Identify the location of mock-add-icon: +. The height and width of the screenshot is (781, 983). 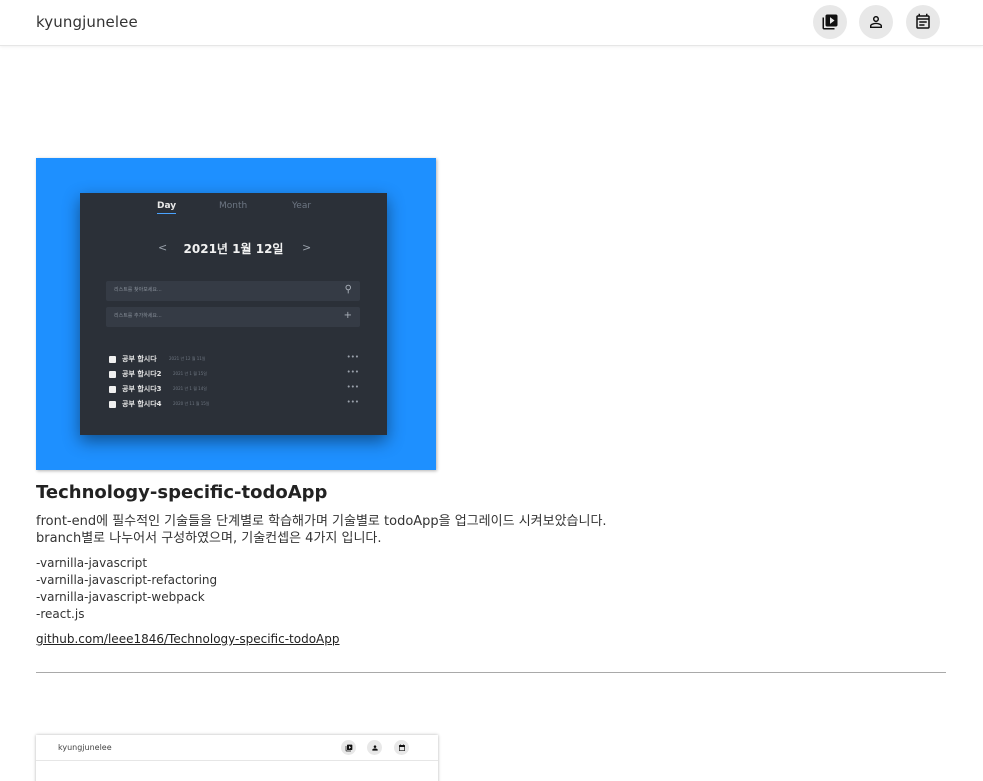
(347, 315).